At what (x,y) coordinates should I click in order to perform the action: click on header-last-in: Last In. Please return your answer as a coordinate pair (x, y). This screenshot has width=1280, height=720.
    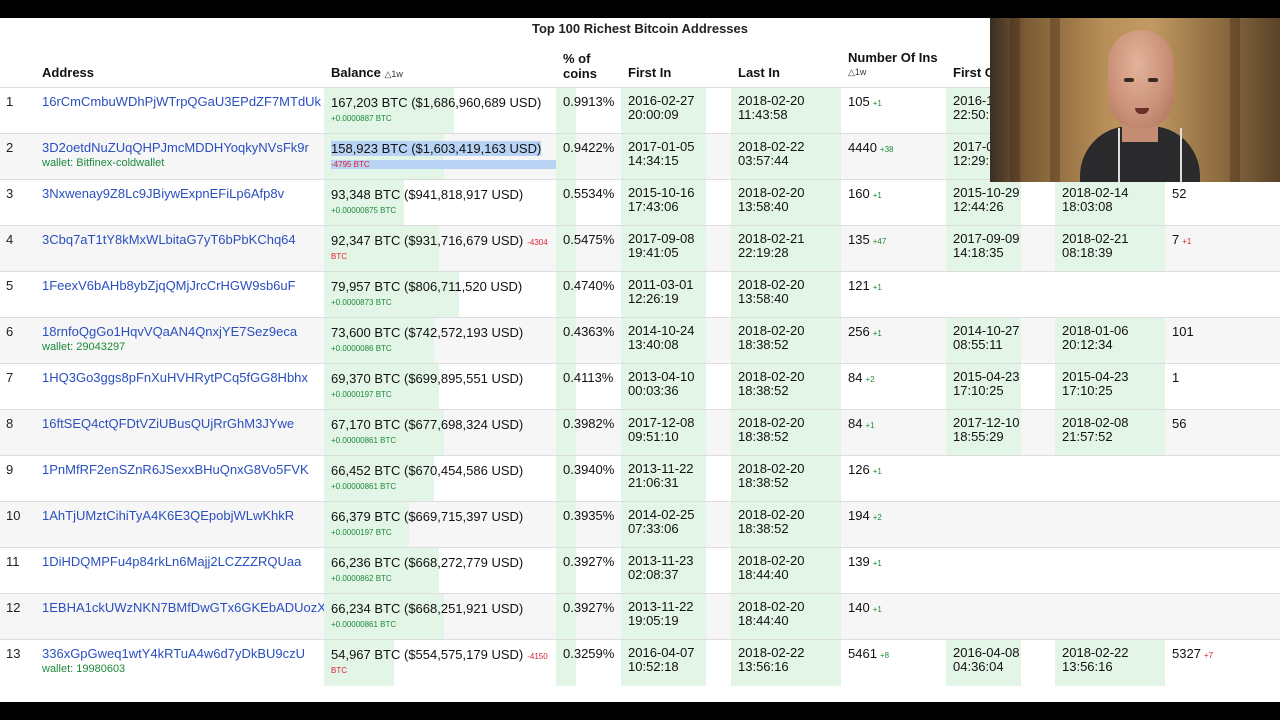
    Looking at the image, I should click on (759, 72).